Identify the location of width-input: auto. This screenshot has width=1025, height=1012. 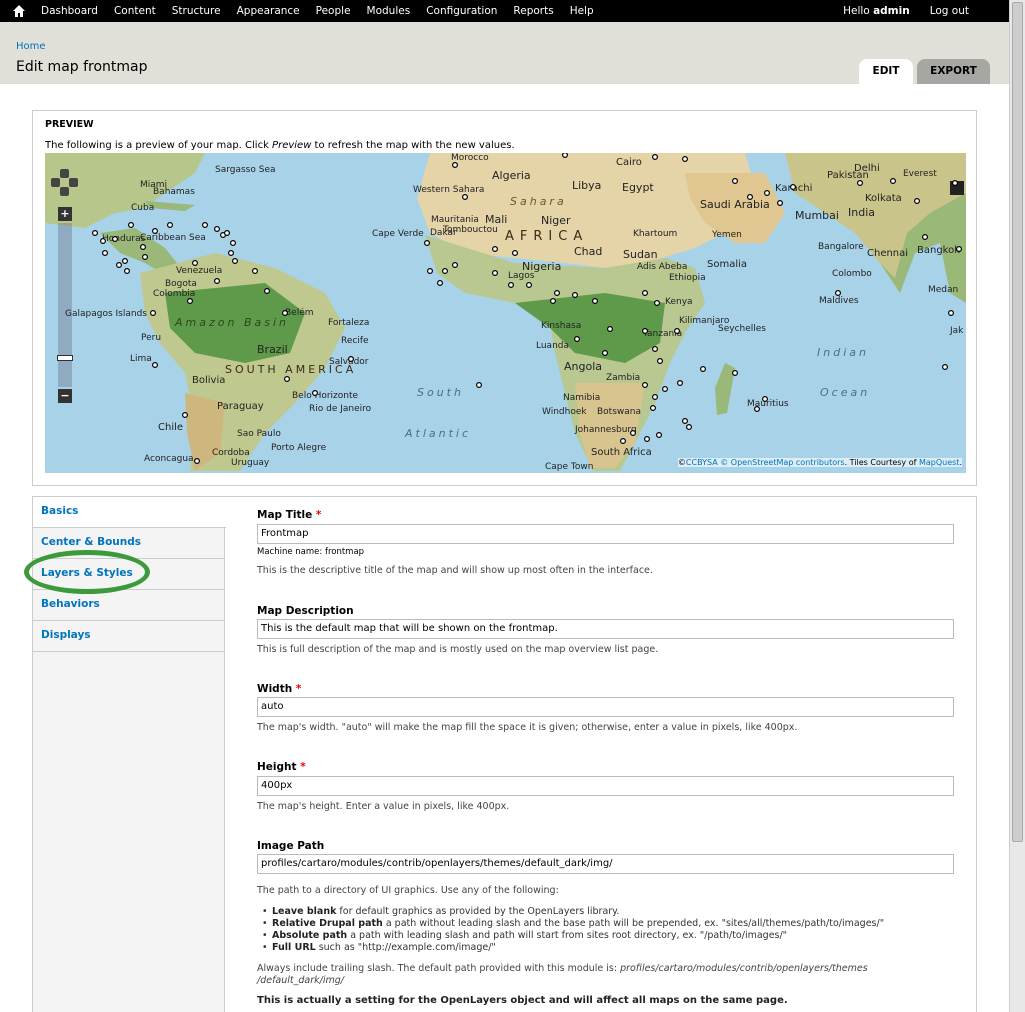
(605, 707).